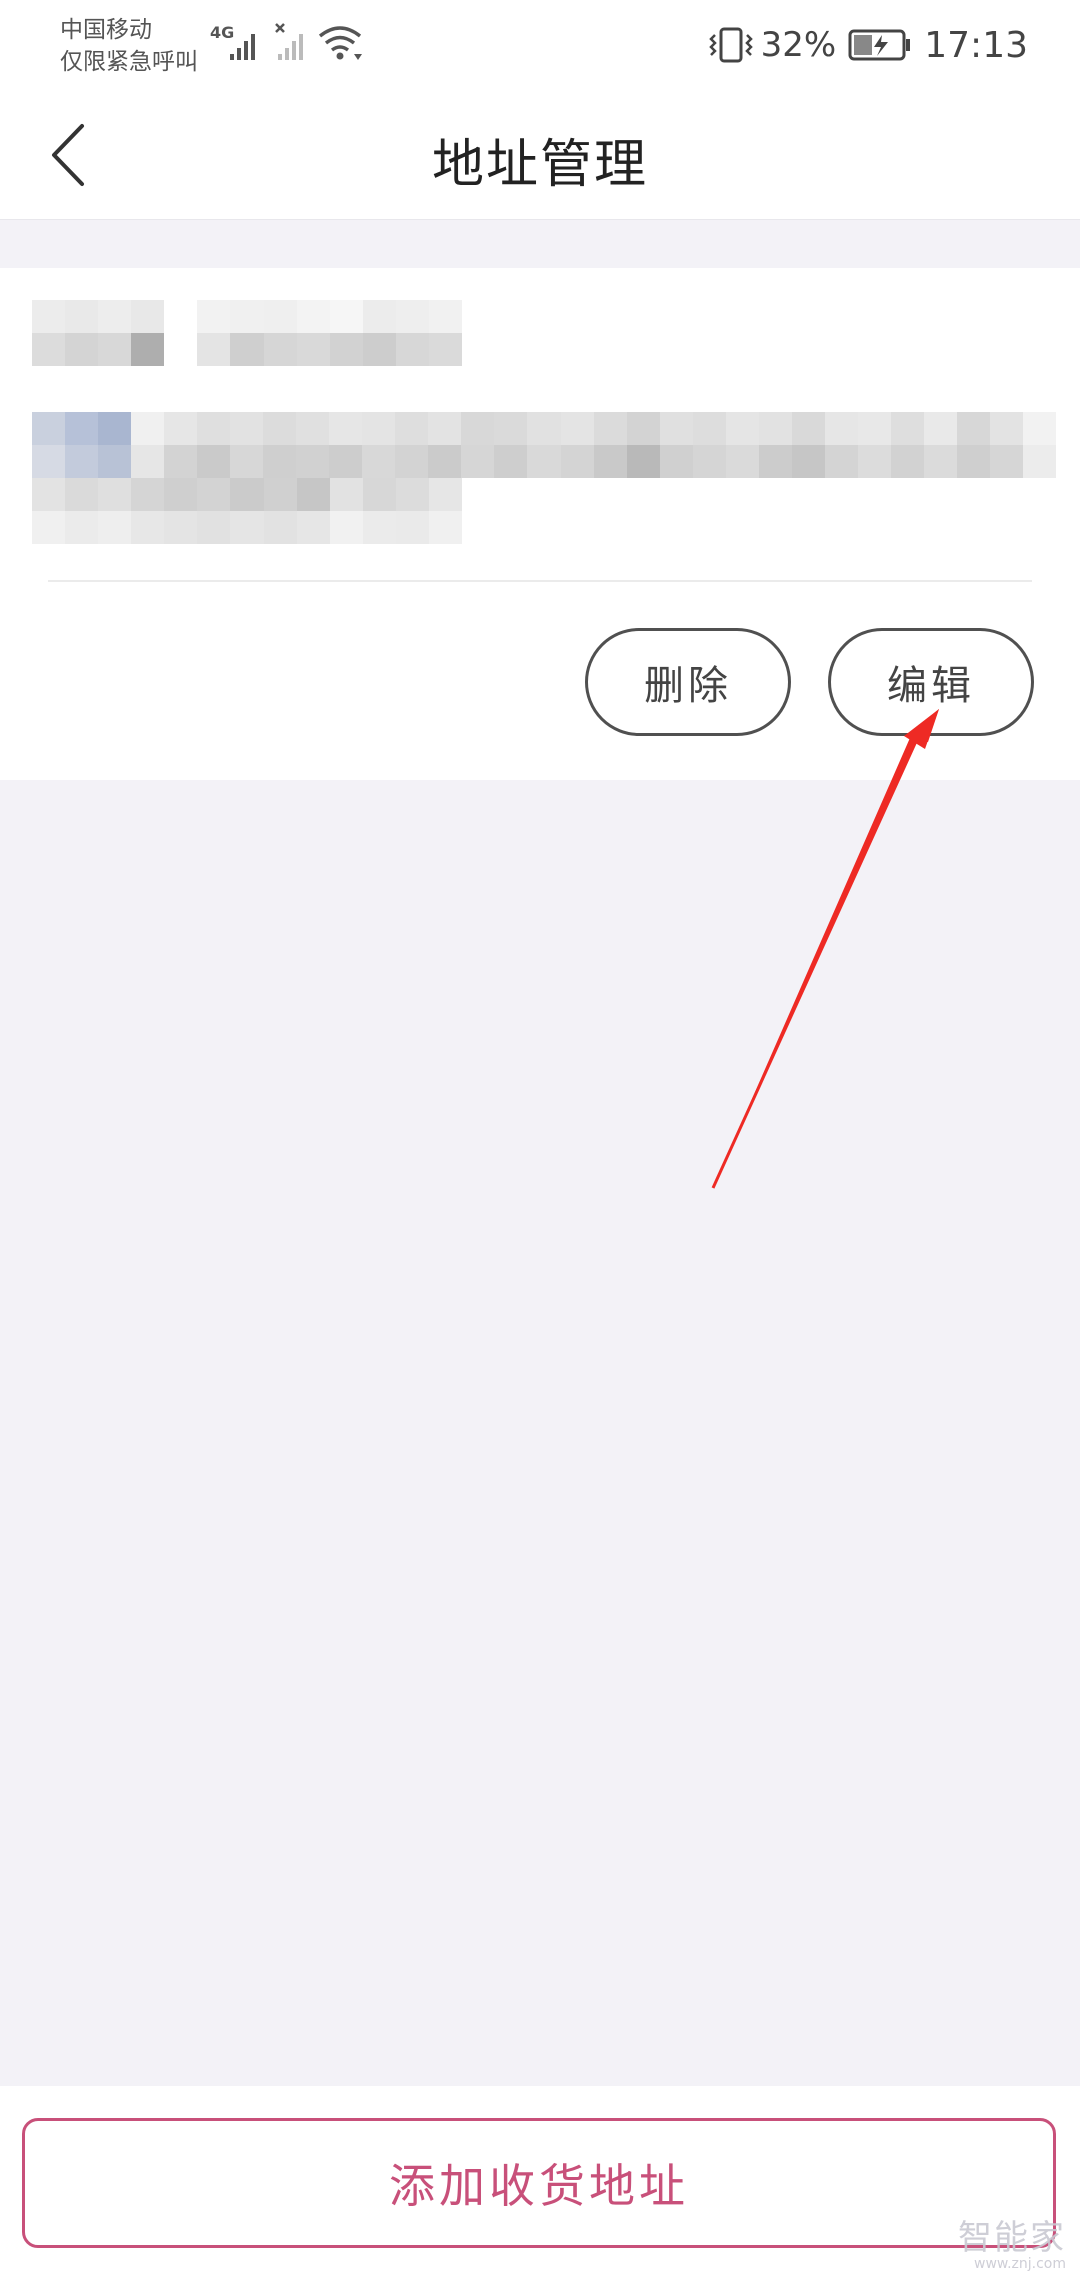 The height and width of the screenshot is (2280, 1080). I want to click on carrier-name: 中国移动, so click(106, 30).